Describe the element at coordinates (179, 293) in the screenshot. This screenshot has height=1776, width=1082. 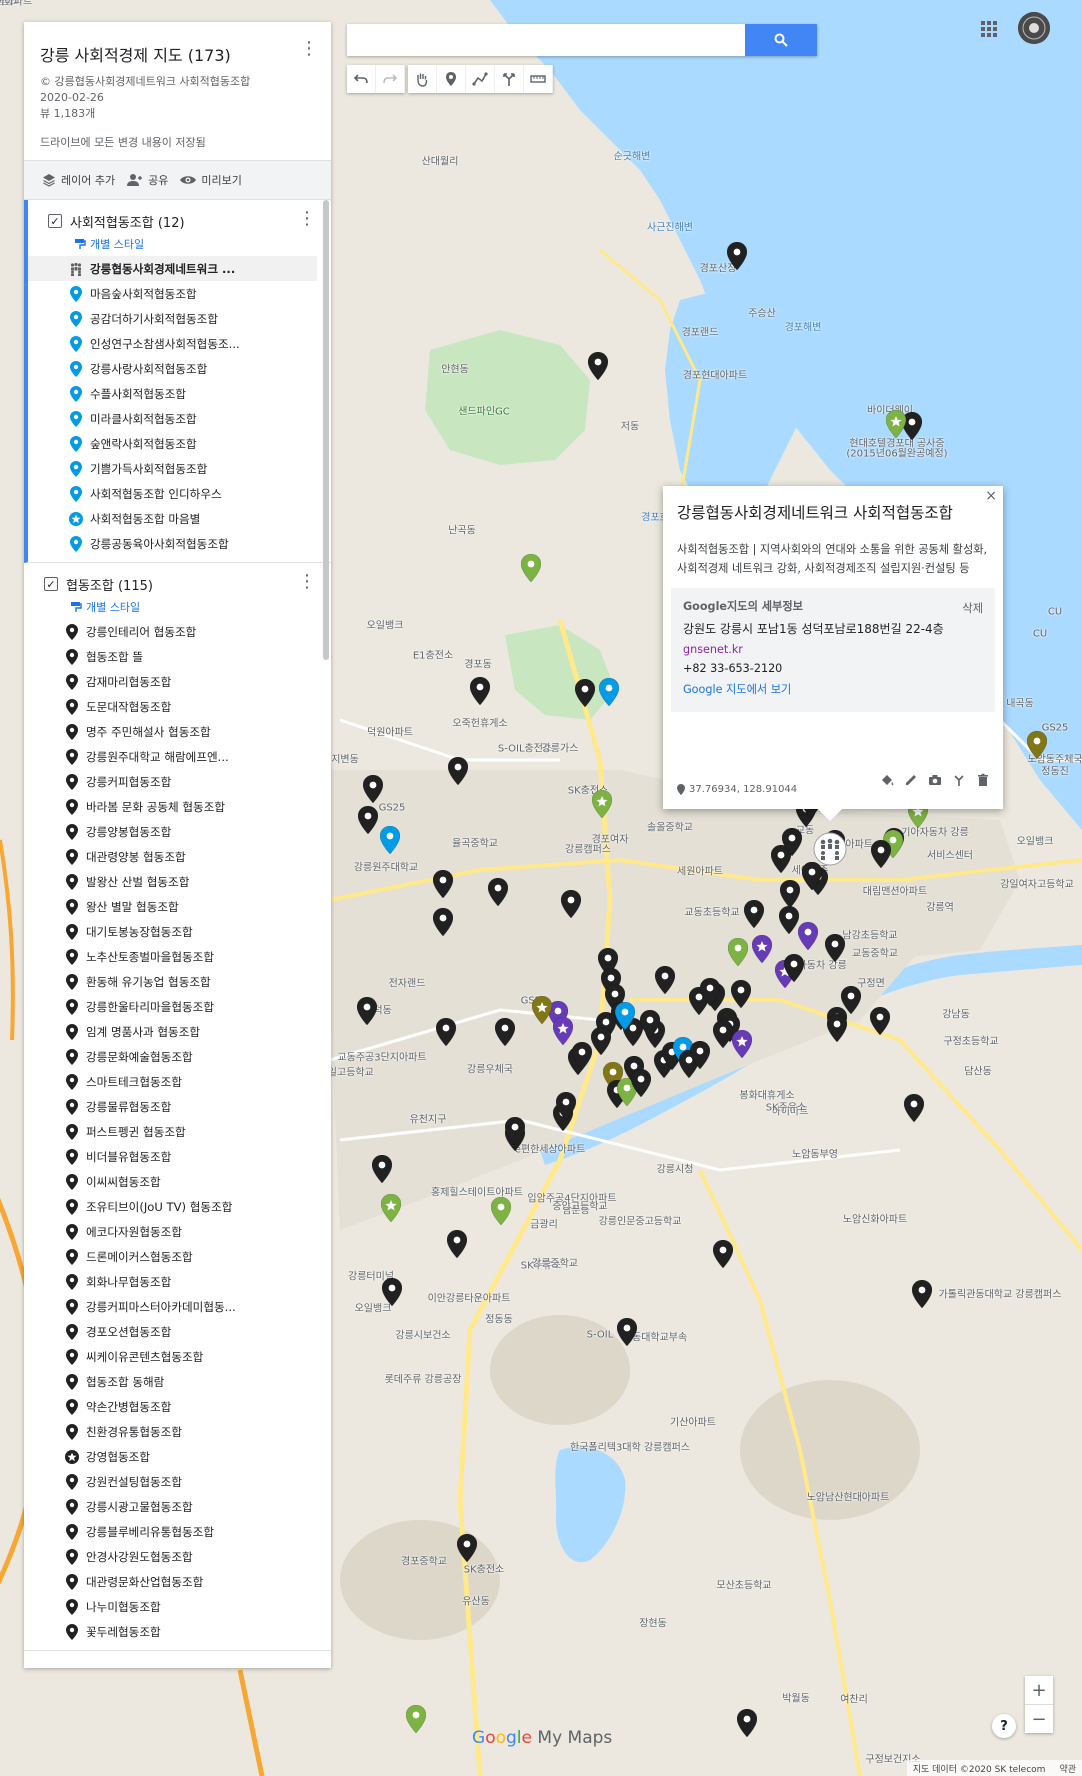
I see `layer-item: 마음숲사회적협동조합` at that location.